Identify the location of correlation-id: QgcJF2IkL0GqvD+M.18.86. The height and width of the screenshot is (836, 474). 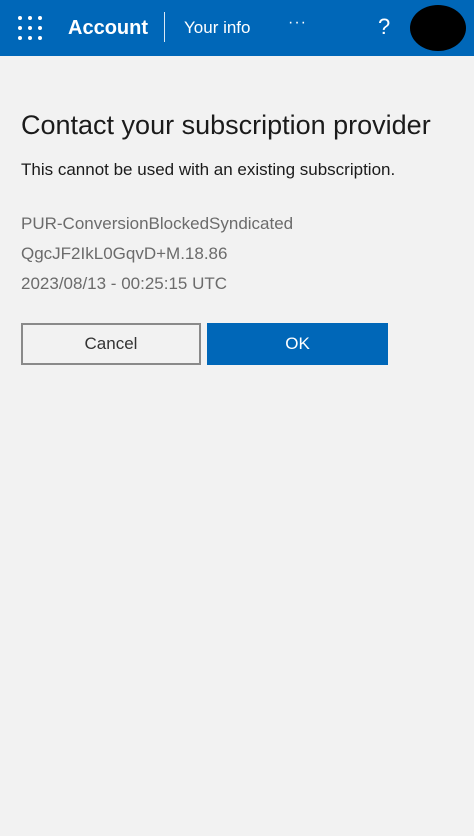
(124, 253).